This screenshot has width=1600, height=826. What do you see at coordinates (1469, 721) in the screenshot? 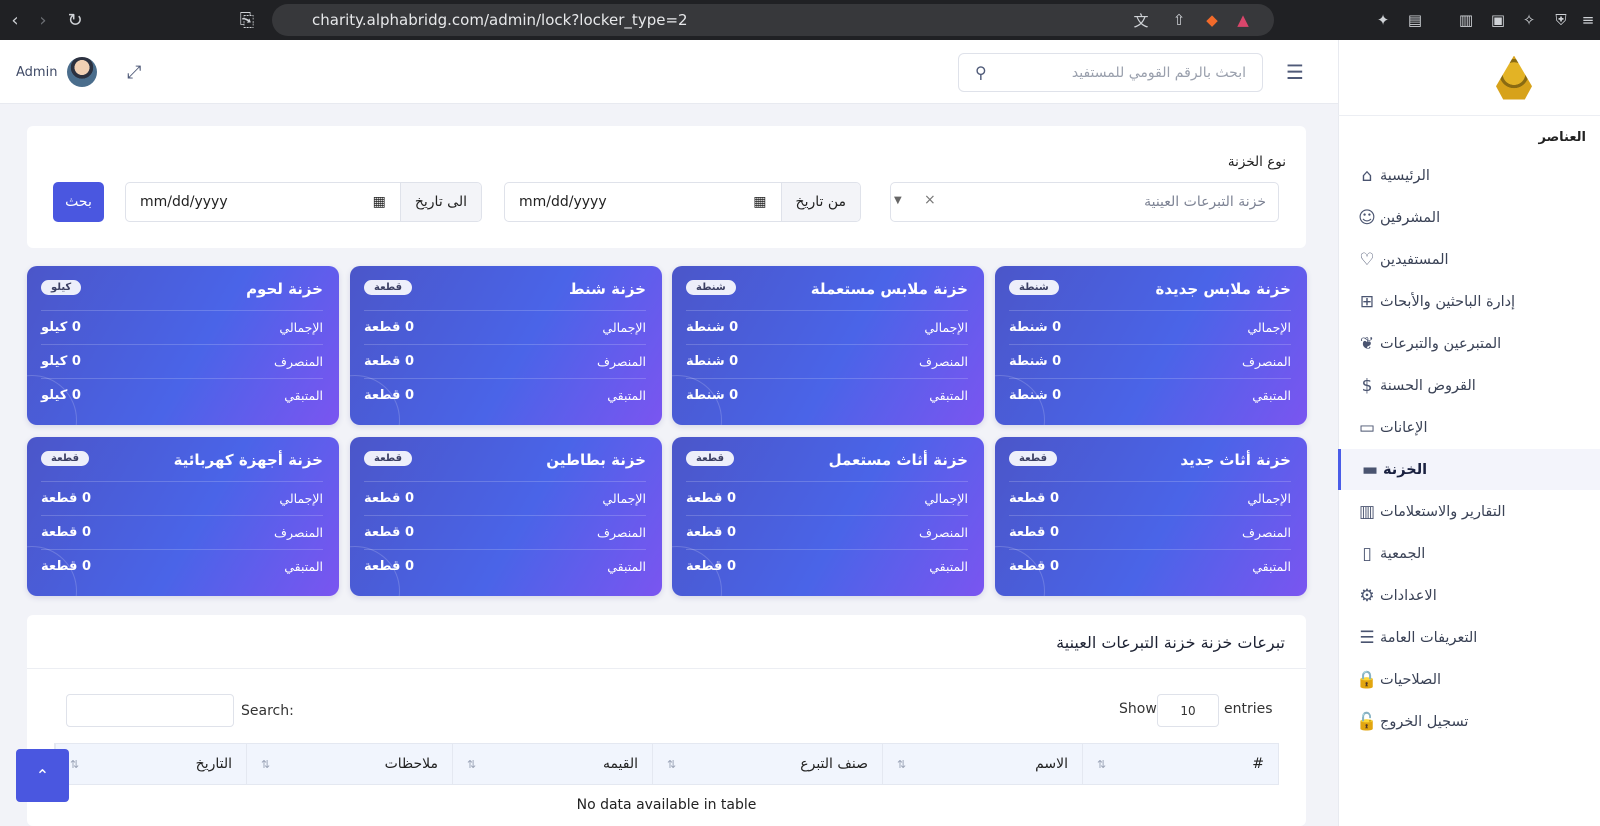
I see `sidebar-item-14: 🔓 تسجيل الخروج` at bounding box center [1469, 721].